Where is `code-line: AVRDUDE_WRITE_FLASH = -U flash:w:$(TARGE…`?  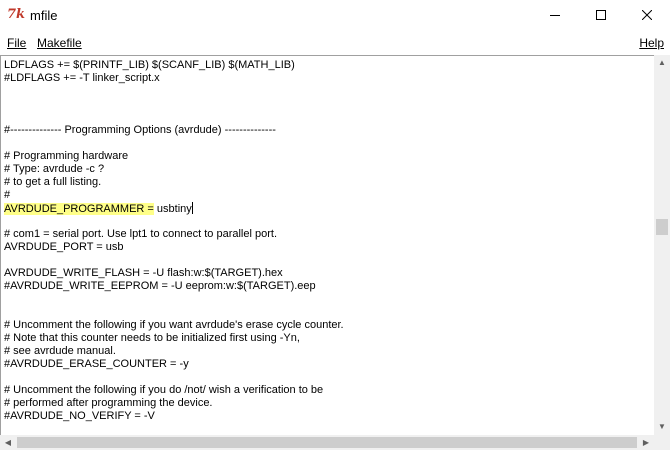 code-line: AVRDUDE_WRITE_FLASH = -U flash:w:$(TARGE… is located at coordinates (143, 273).